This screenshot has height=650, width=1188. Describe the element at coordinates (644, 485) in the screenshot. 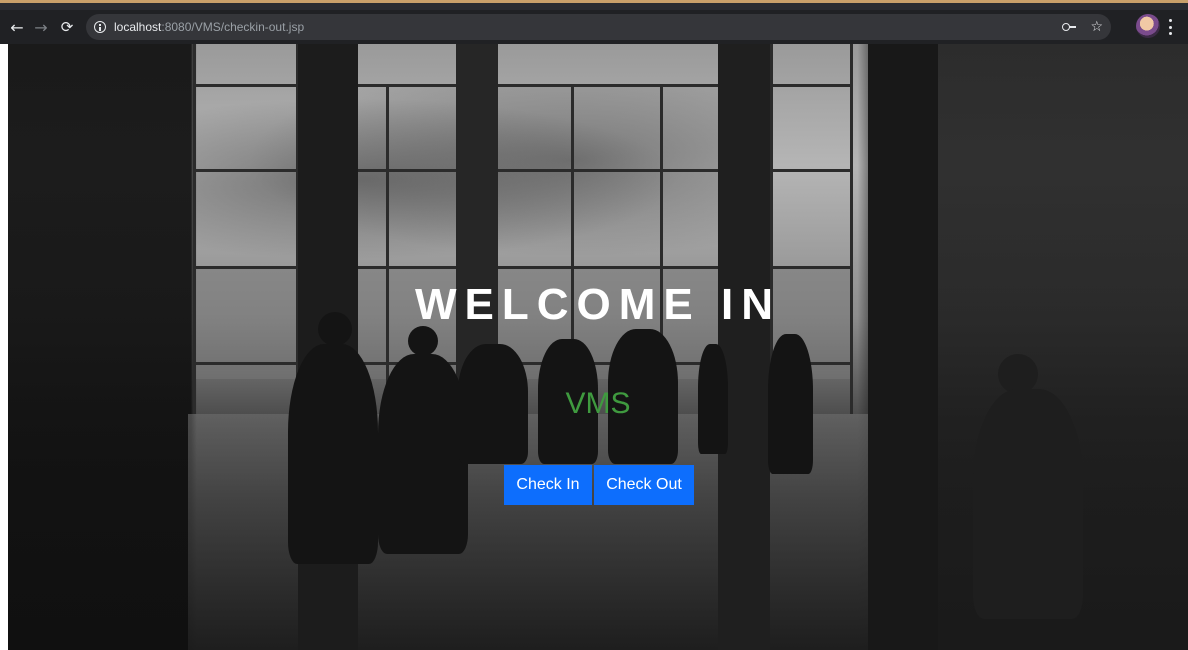

I see `check-out-button: Check Out` at that location.